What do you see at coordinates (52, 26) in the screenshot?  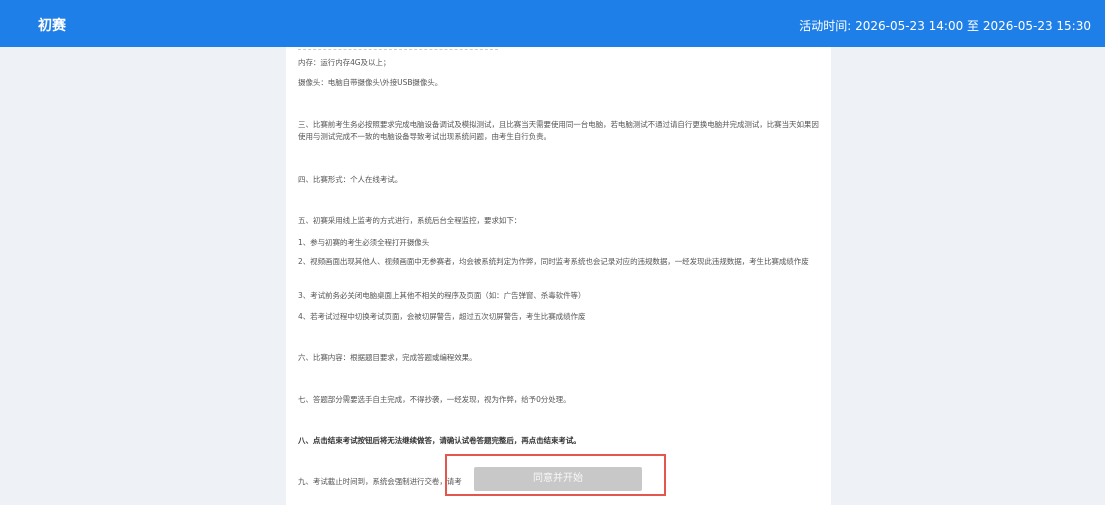 I see `page-title: 初赛` at bounding box center [52, 26].